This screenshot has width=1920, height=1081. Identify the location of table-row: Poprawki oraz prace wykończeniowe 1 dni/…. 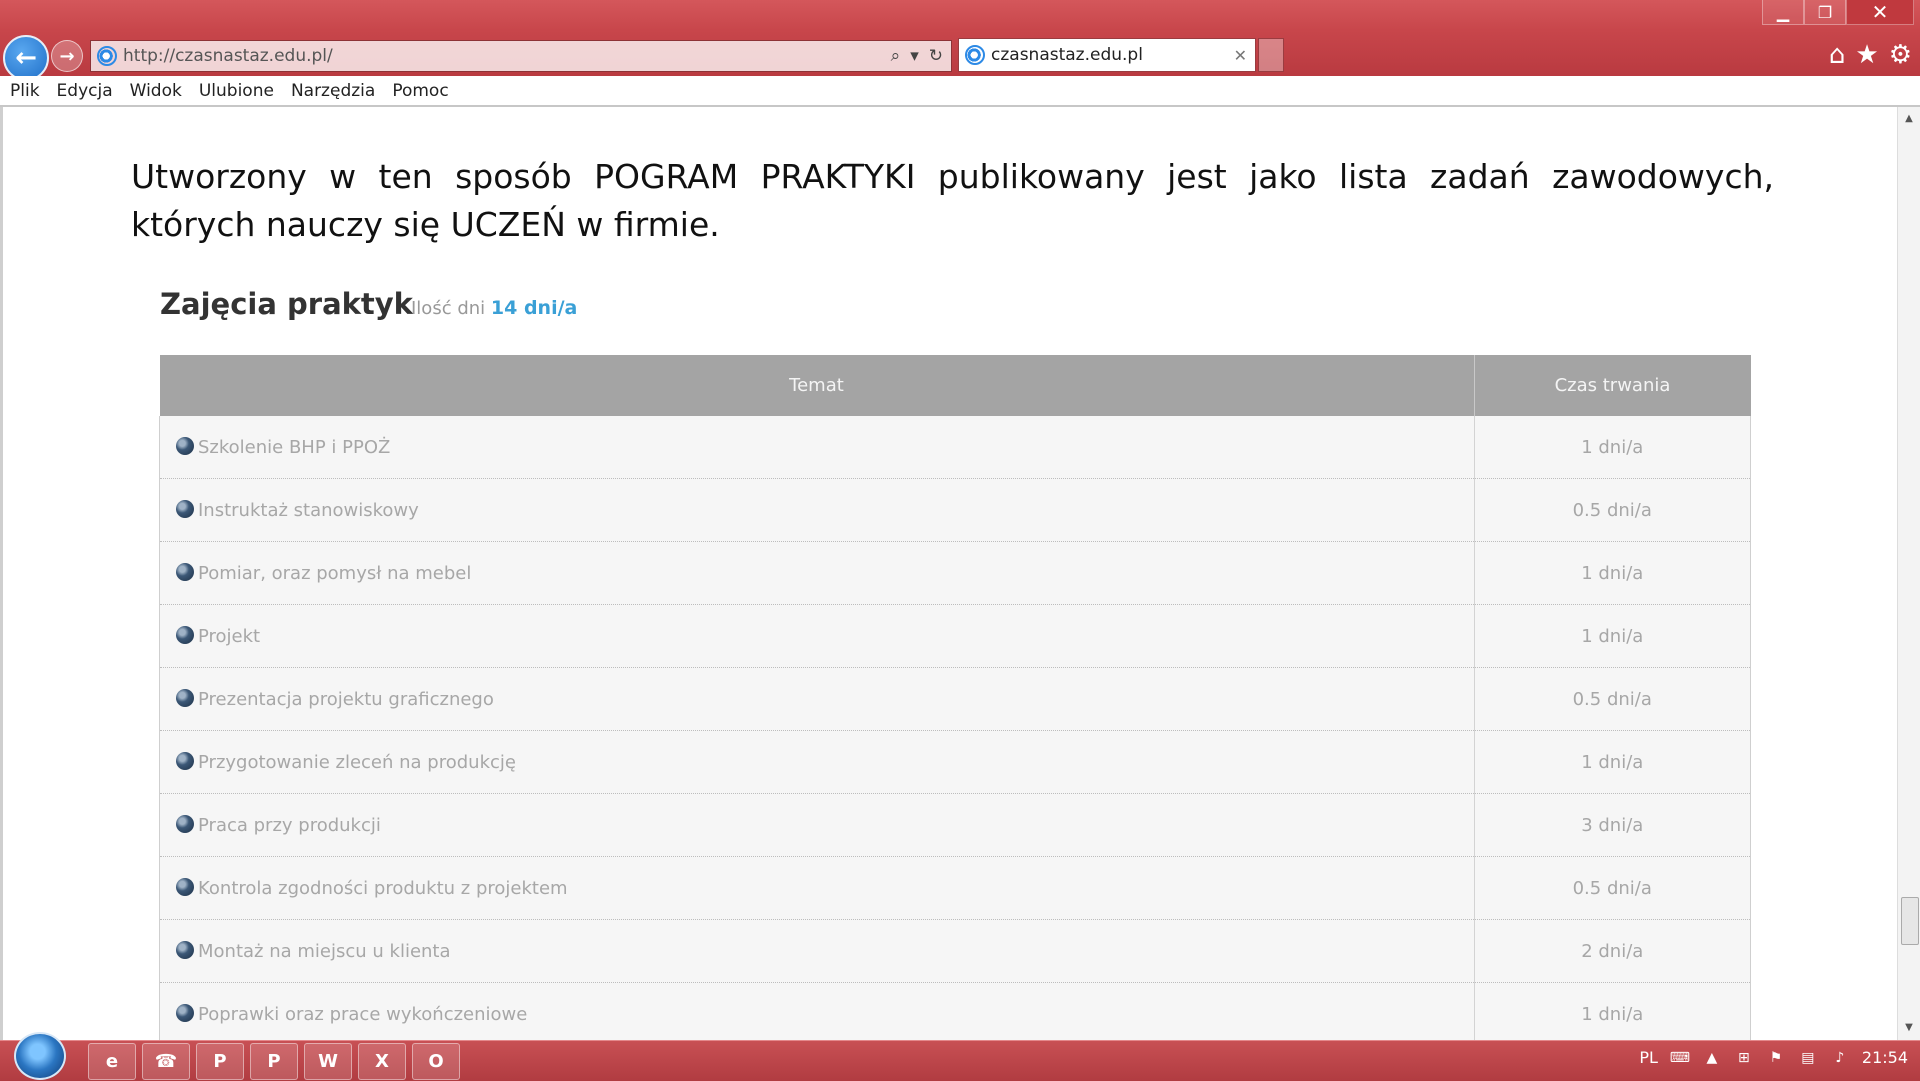
(955, 1011).